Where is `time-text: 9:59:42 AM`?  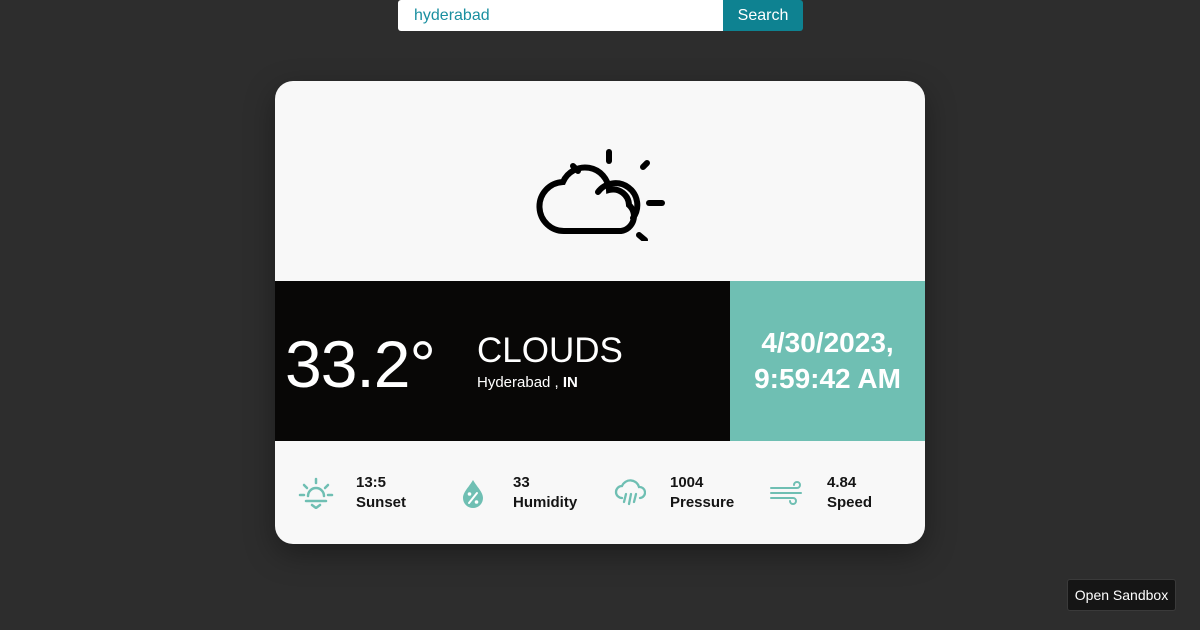
time-text: 9:59:42 AM is located at coordinates (827, 378).